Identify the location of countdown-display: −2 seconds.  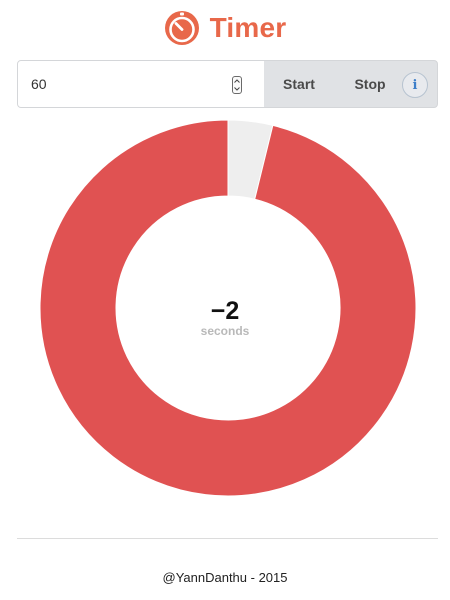
(225, 317).